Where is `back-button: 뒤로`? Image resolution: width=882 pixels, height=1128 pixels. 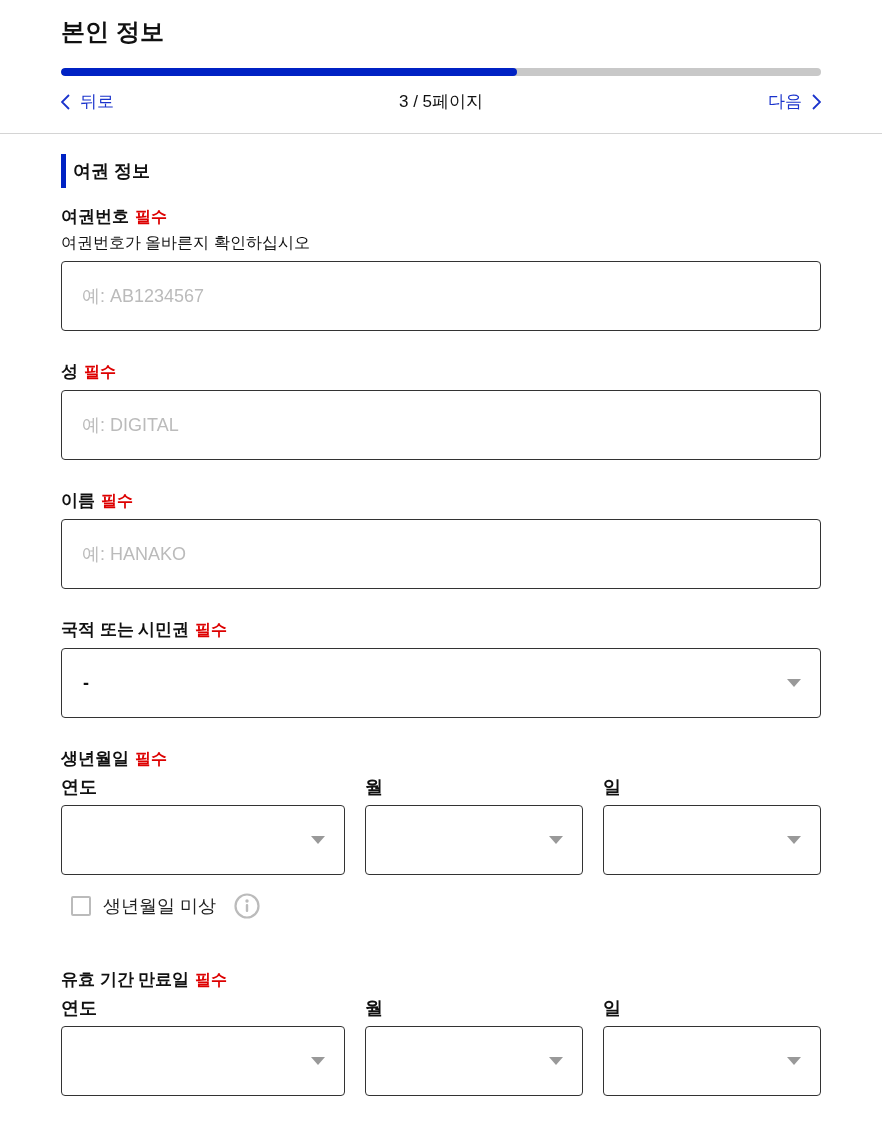 back-button: 뒤로 is located at coordinates (87, 102).